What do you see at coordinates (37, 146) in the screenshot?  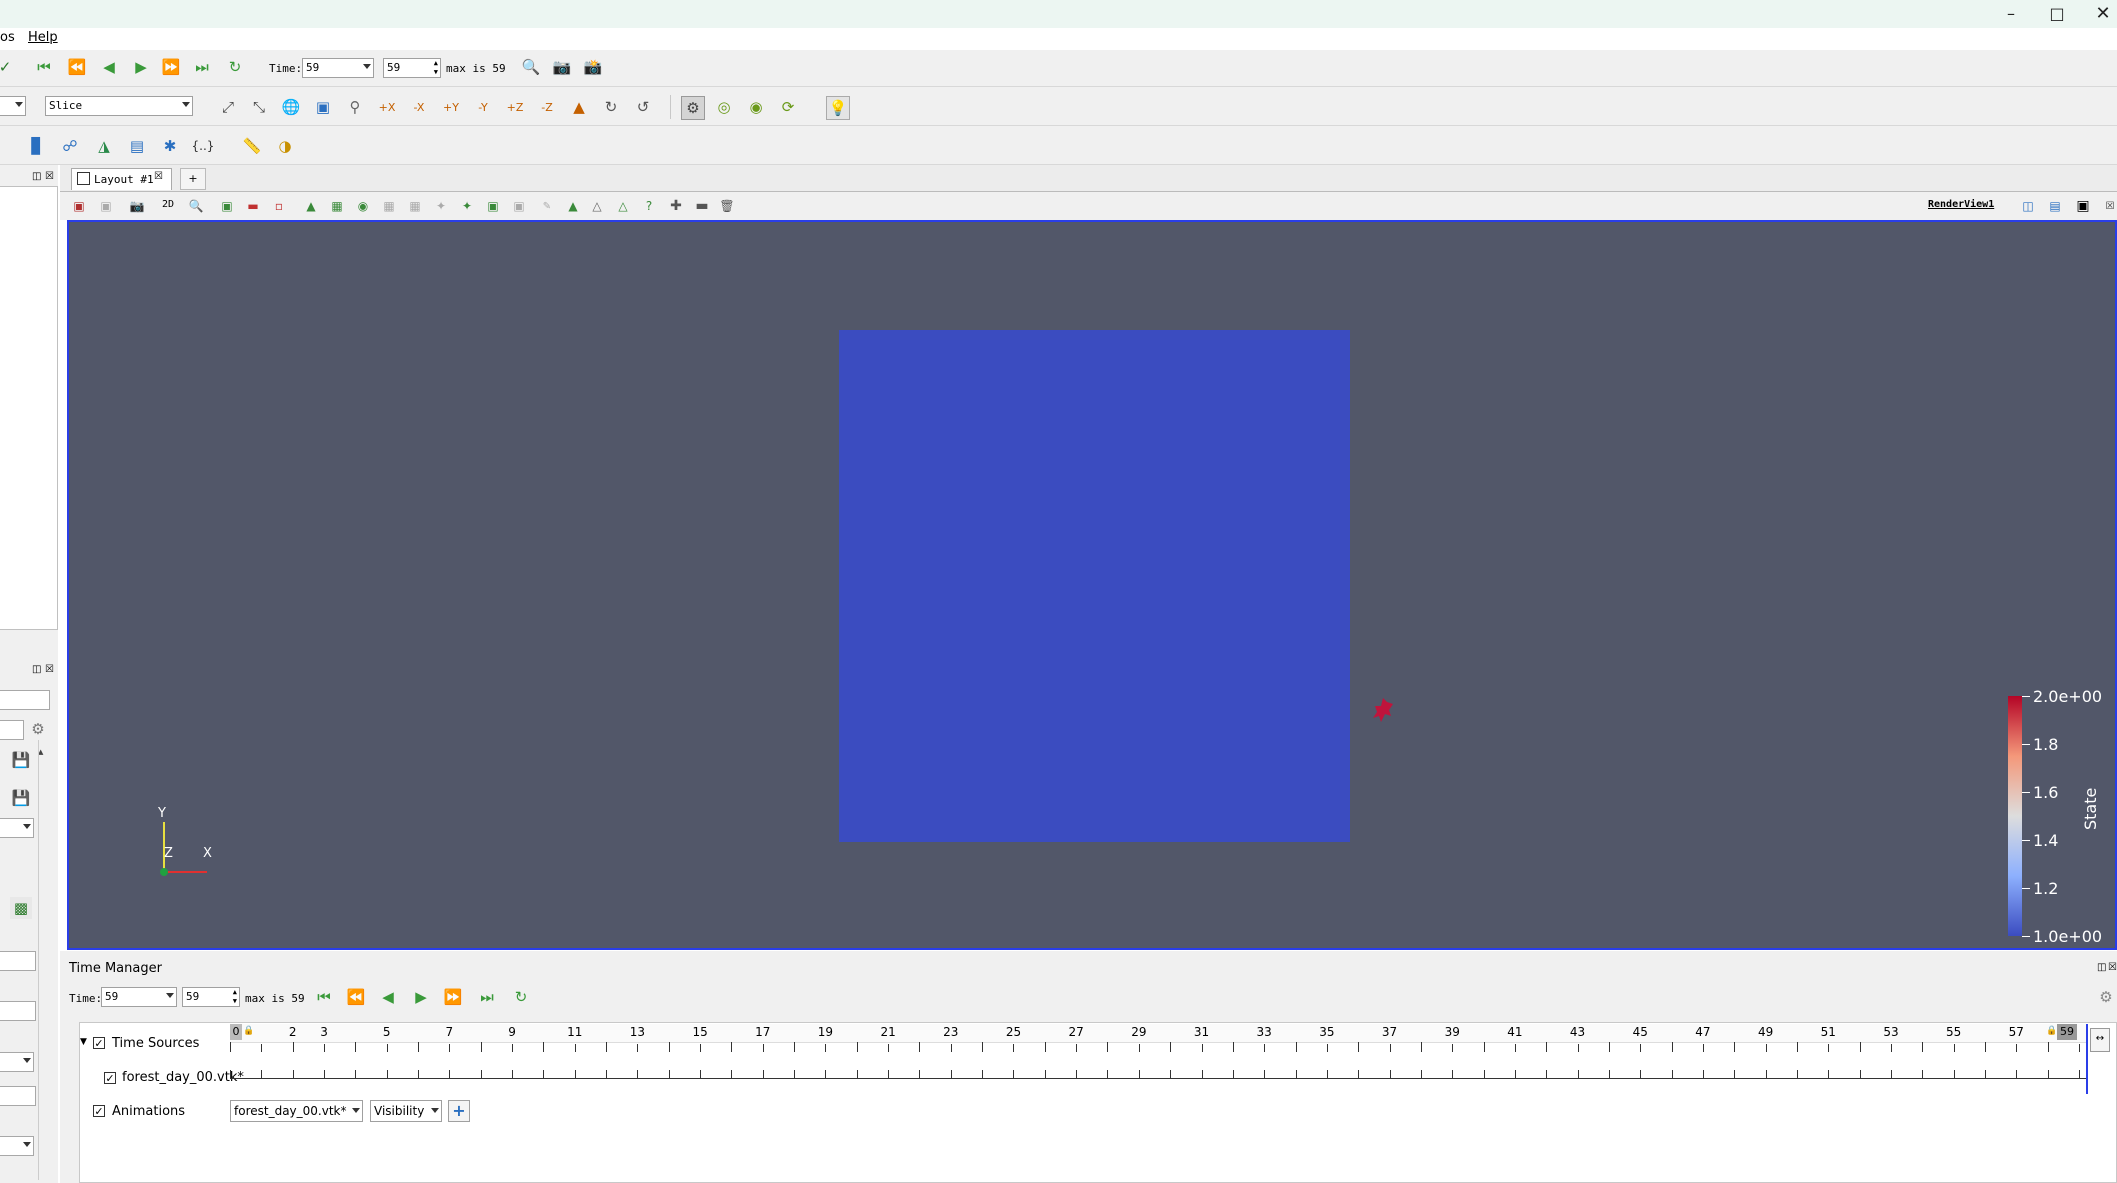 I see `histogram-icon: ▊` at bounding box center [37, 146].